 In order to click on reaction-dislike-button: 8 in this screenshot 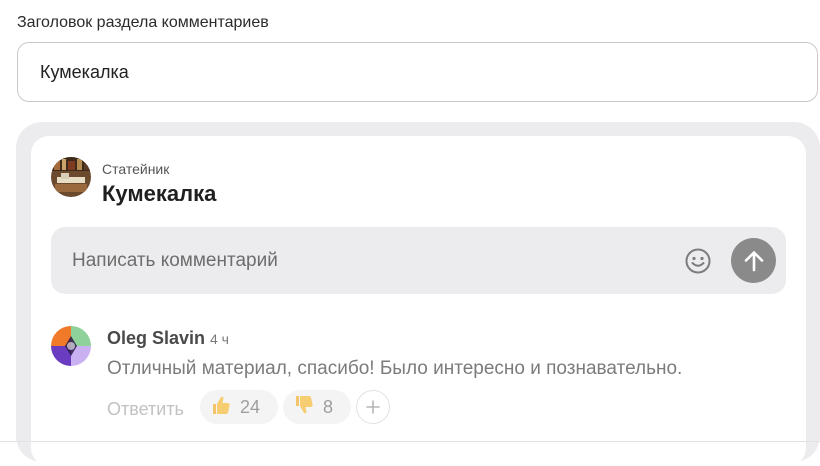, I will do `click(317, 407)`.